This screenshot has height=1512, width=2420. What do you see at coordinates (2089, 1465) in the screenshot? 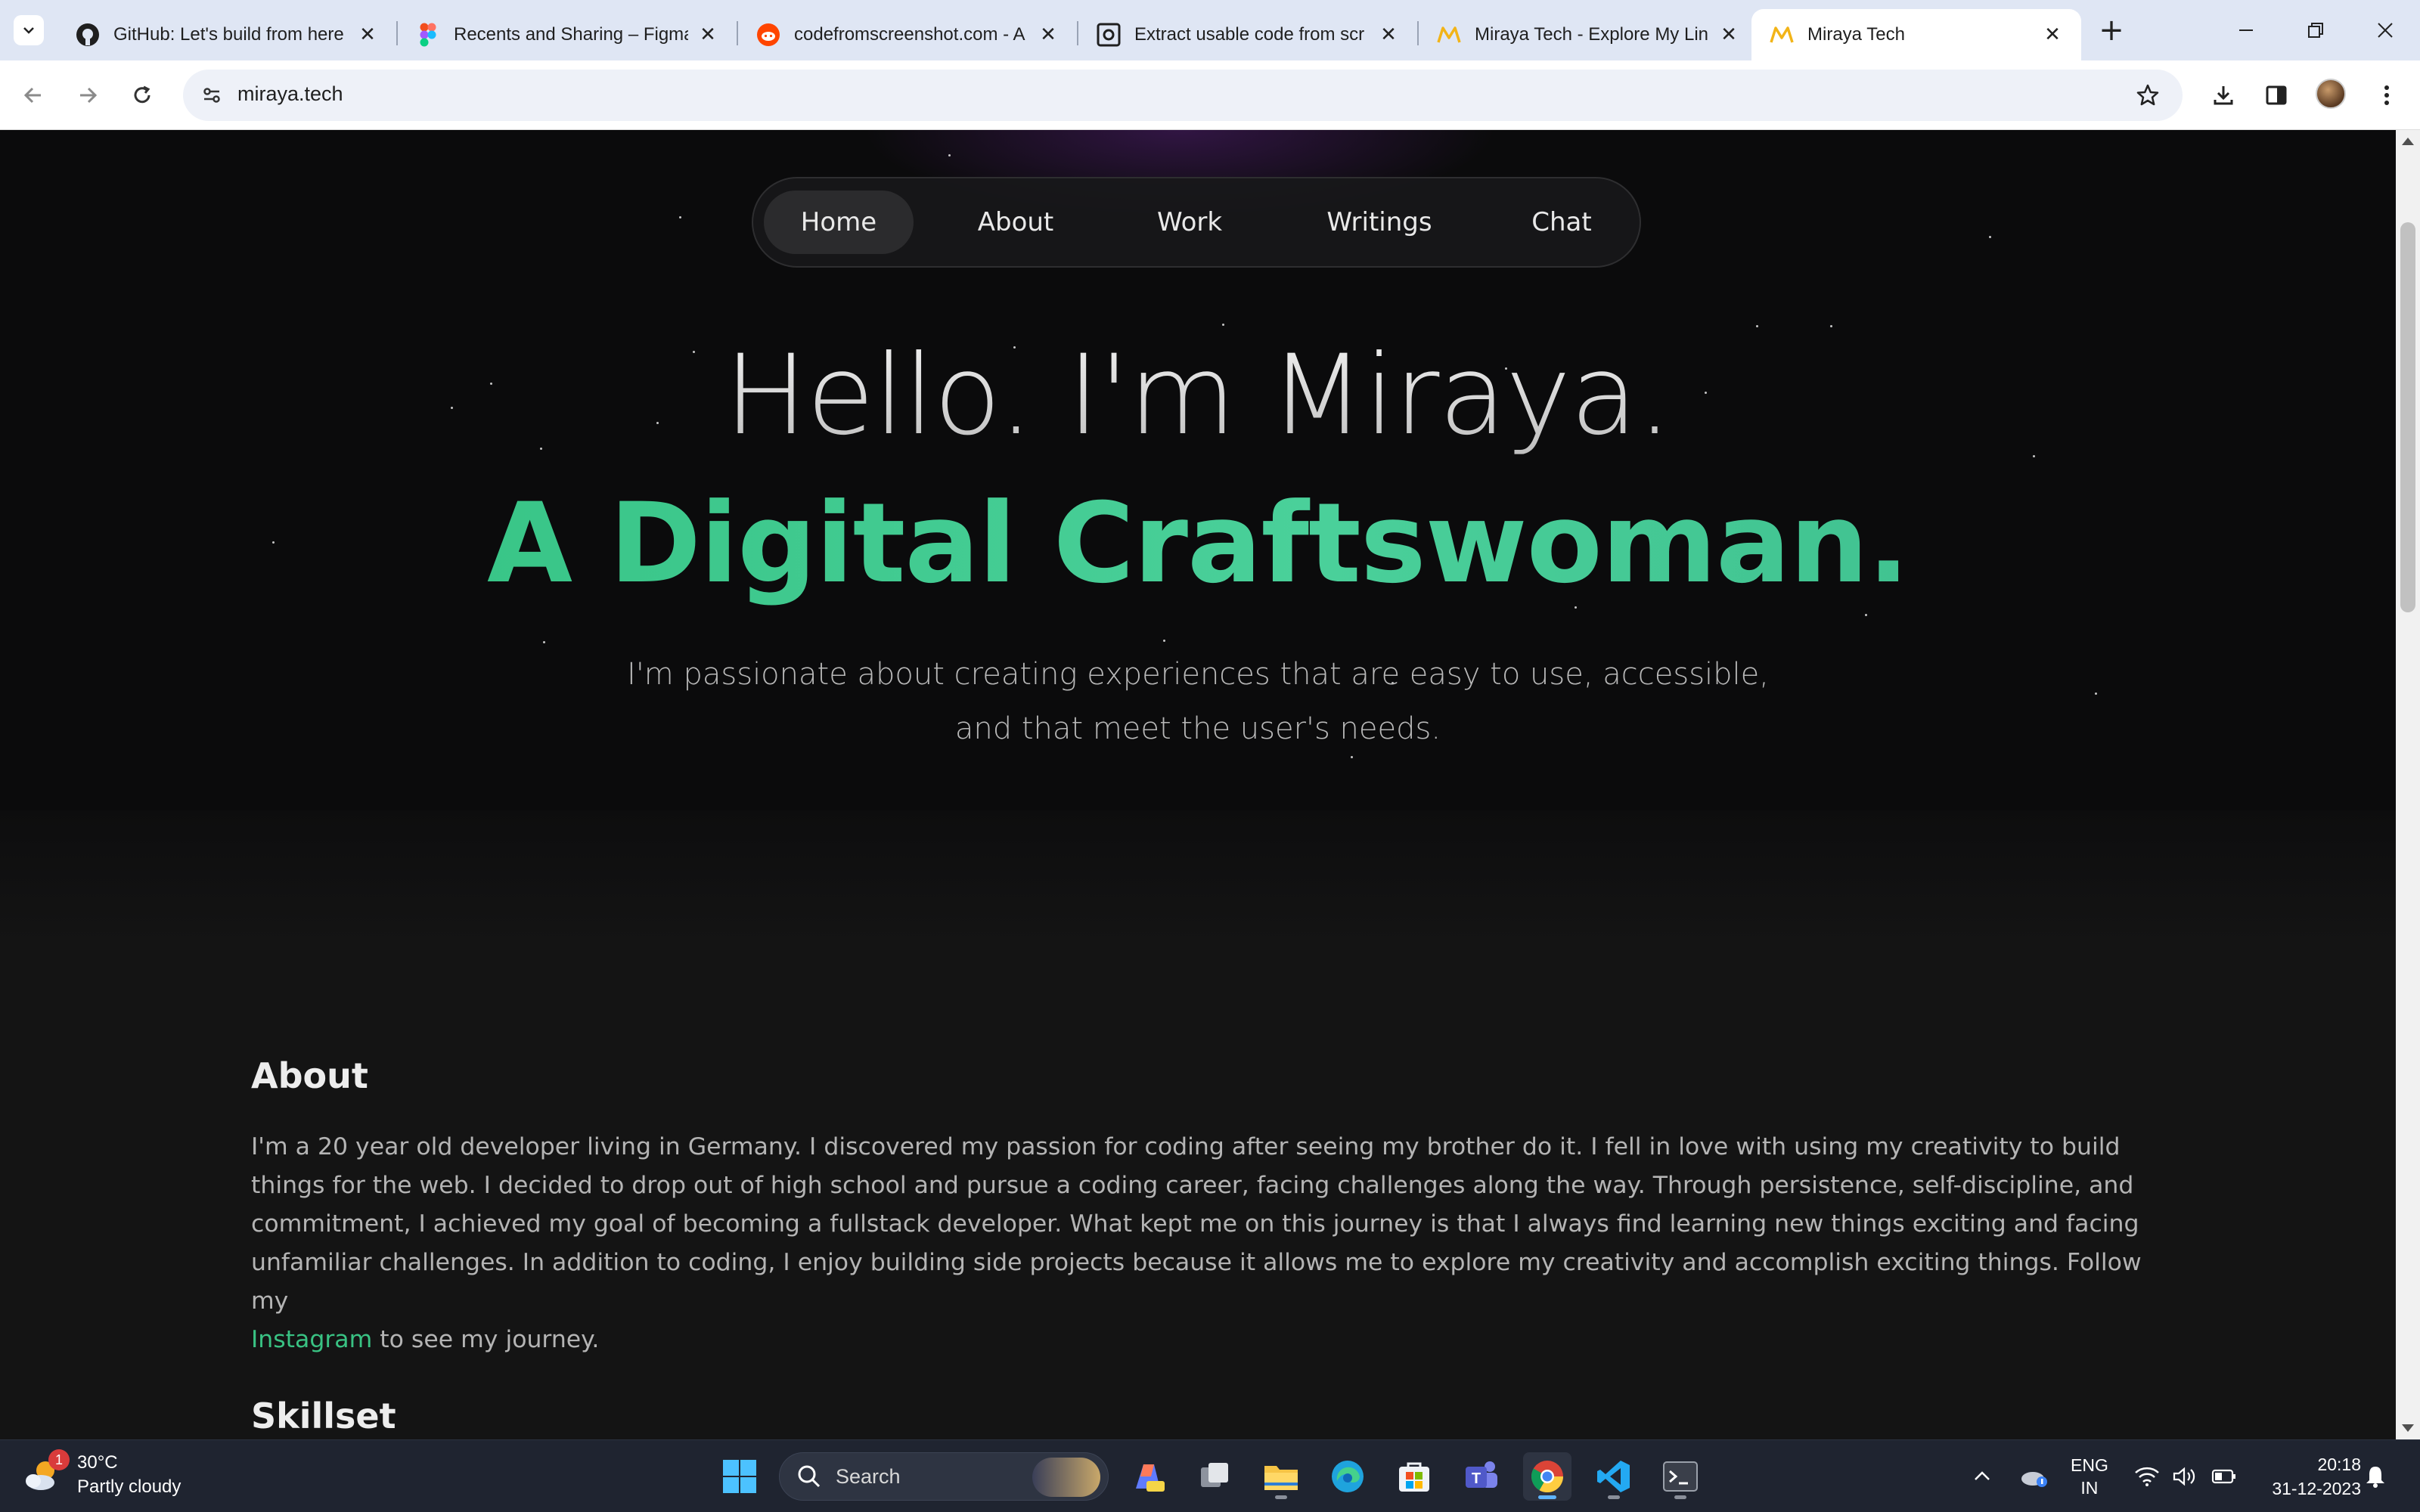
I see `language-code: ENG` at bounding box center [2089, 1465].